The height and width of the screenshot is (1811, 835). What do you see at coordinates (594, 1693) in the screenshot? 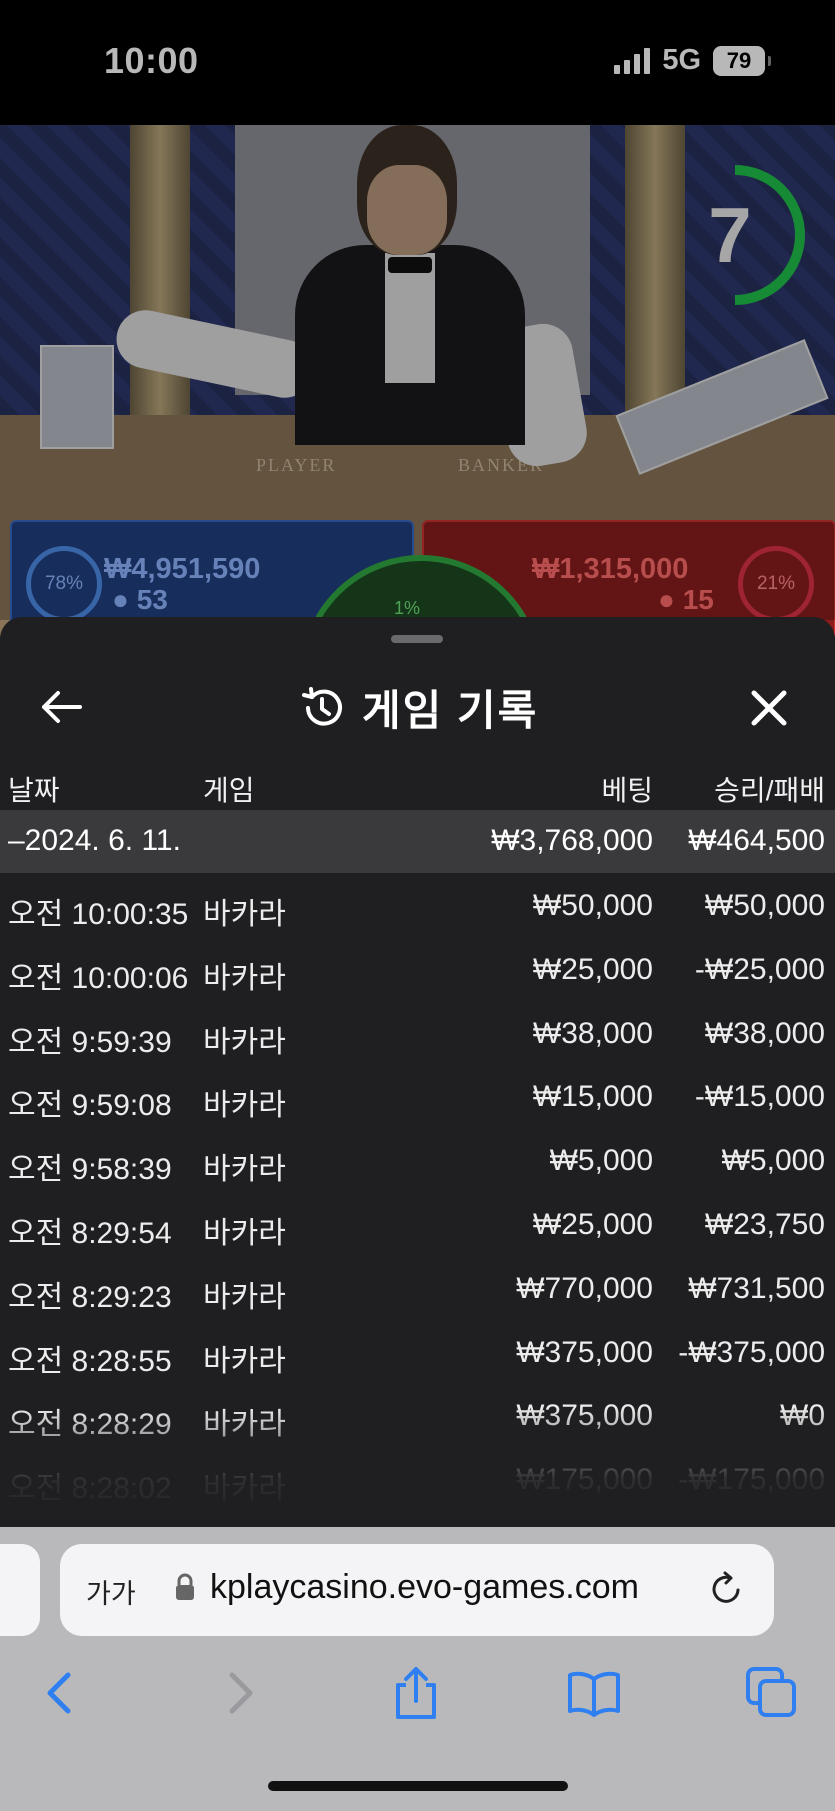
I see `bookmarks-icon` at bounding box center [594, 1693].